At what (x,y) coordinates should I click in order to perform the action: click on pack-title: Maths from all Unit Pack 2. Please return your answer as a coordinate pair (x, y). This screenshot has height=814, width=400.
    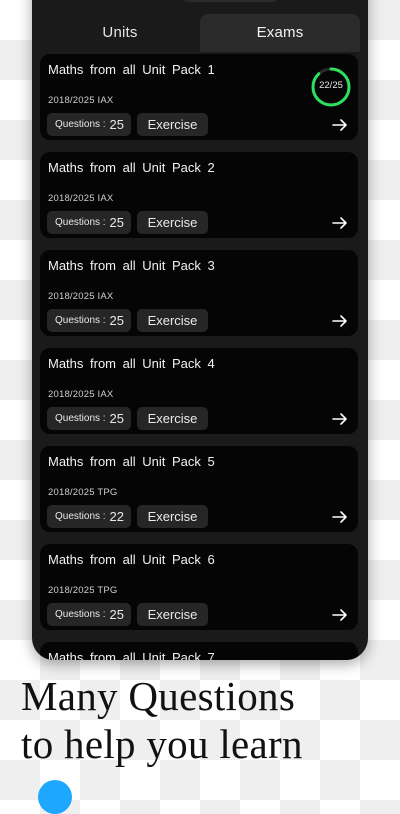
    Looking at the image, I should click on (131, 167).